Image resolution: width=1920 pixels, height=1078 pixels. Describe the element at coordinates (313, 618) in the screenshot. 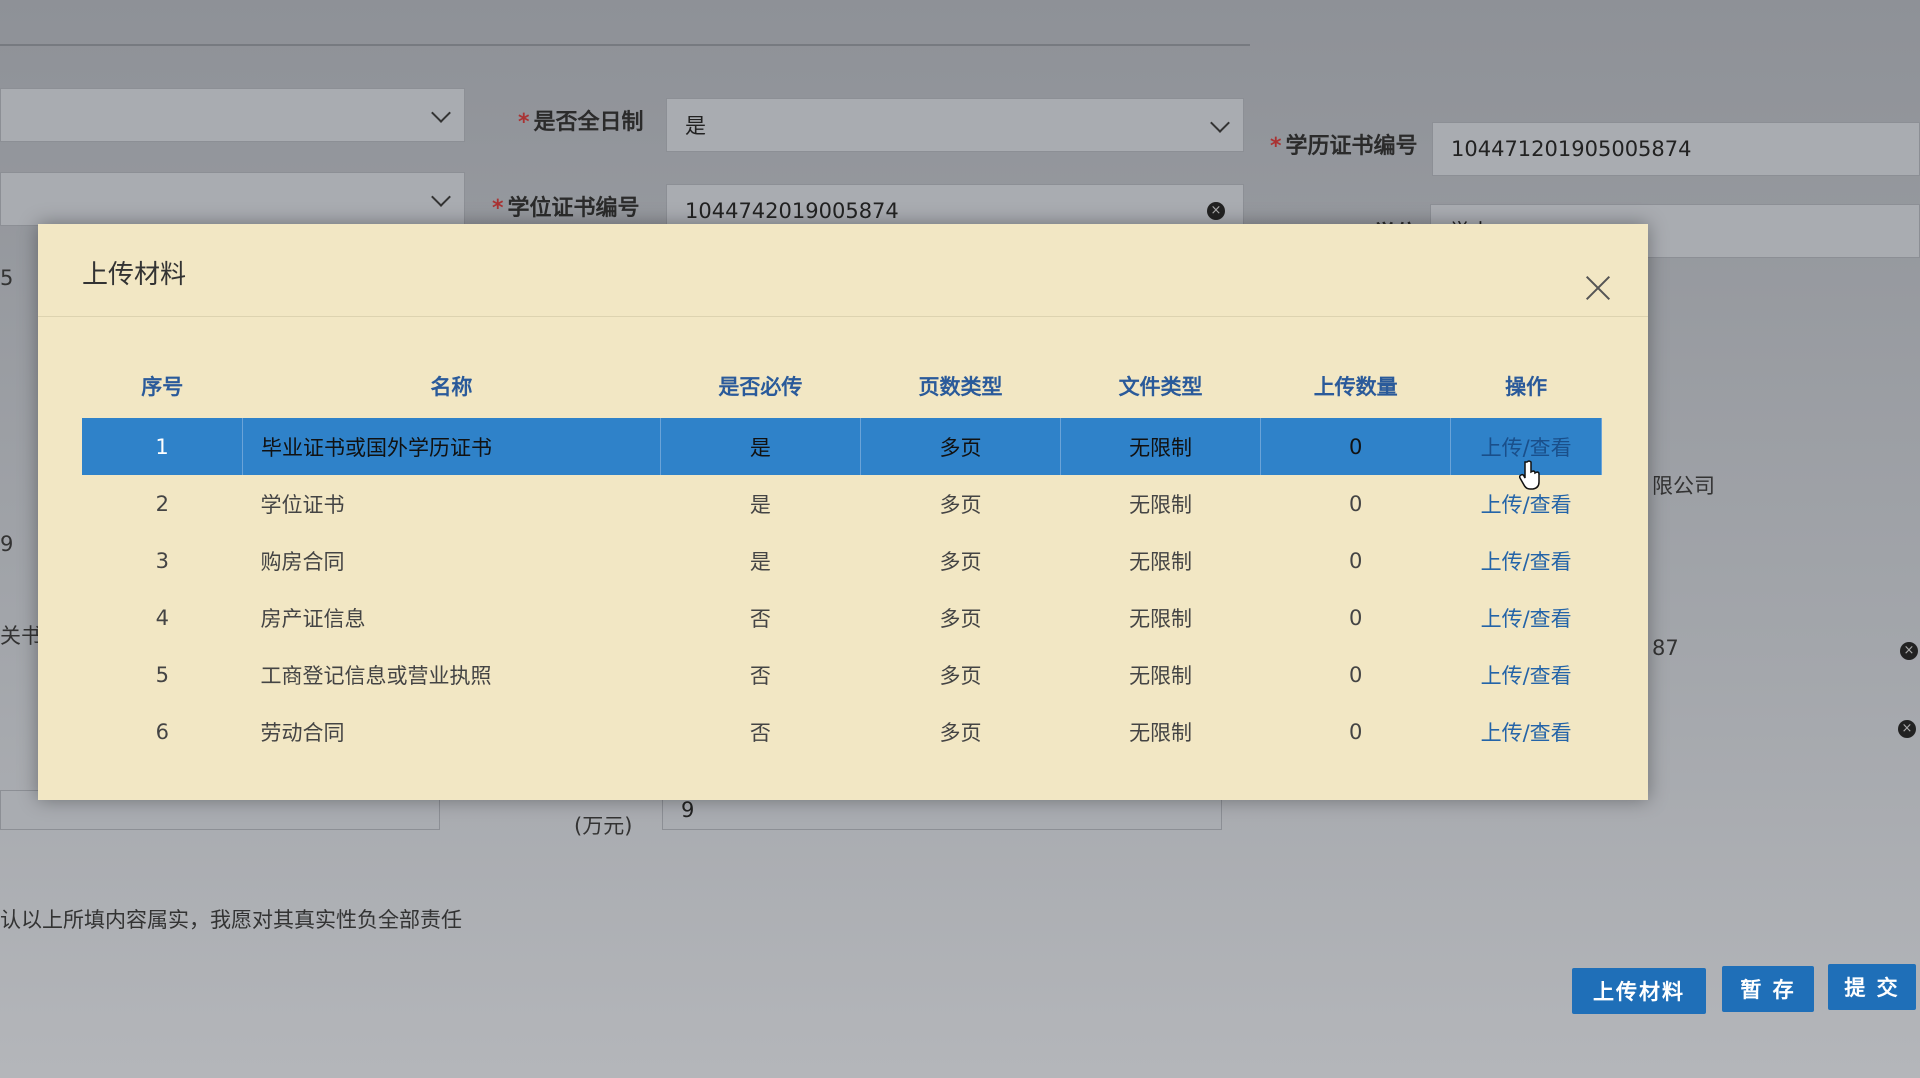

I see `row-name: 房产证信息` at that location.